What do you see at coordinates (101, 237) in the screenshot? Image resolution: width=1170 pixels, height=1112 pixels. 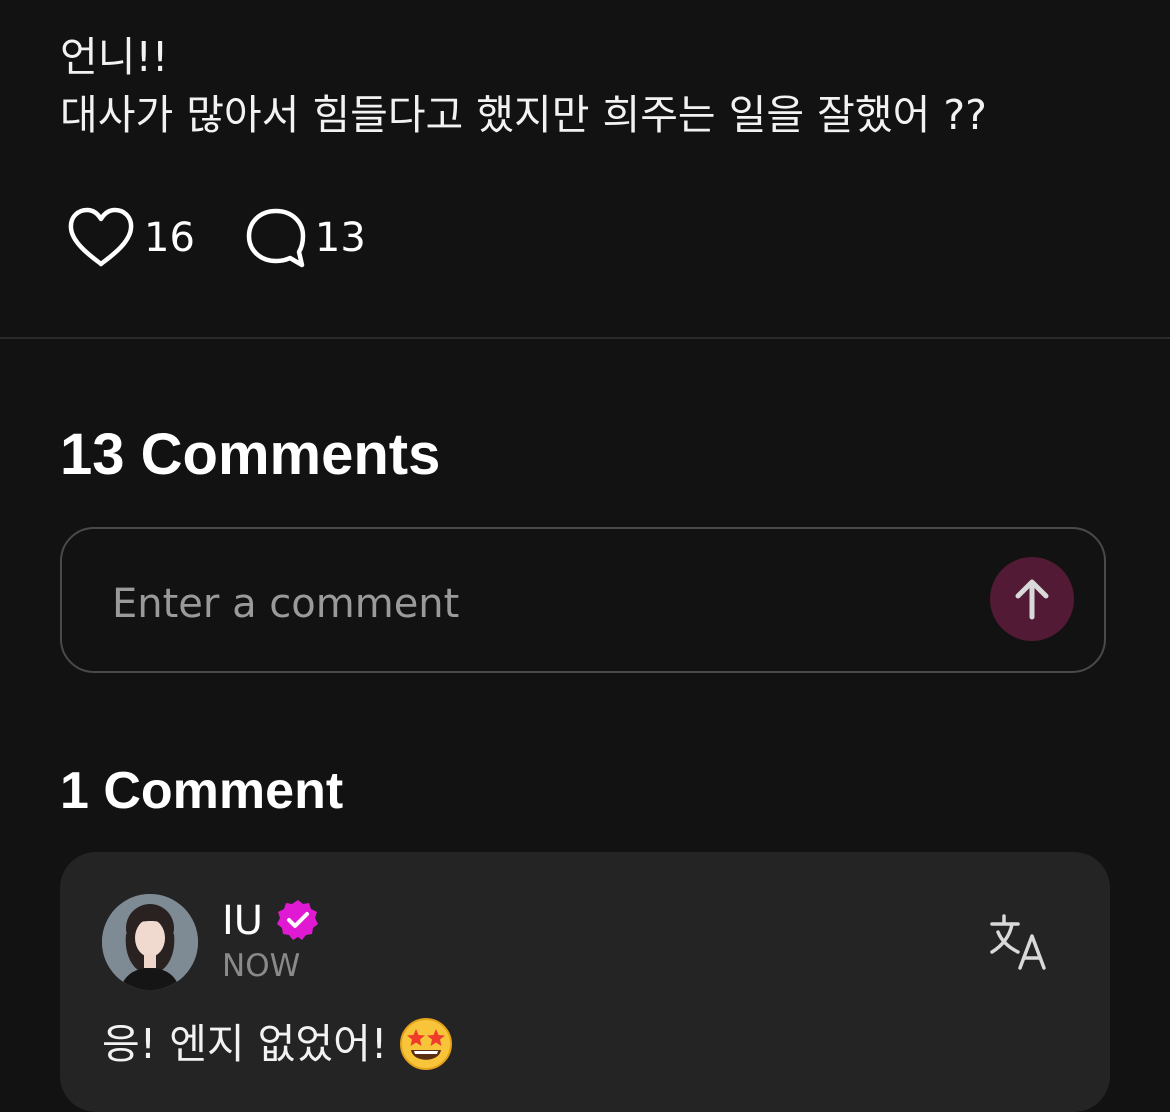 I see `heart-icon` at bounding box center [101, 237].